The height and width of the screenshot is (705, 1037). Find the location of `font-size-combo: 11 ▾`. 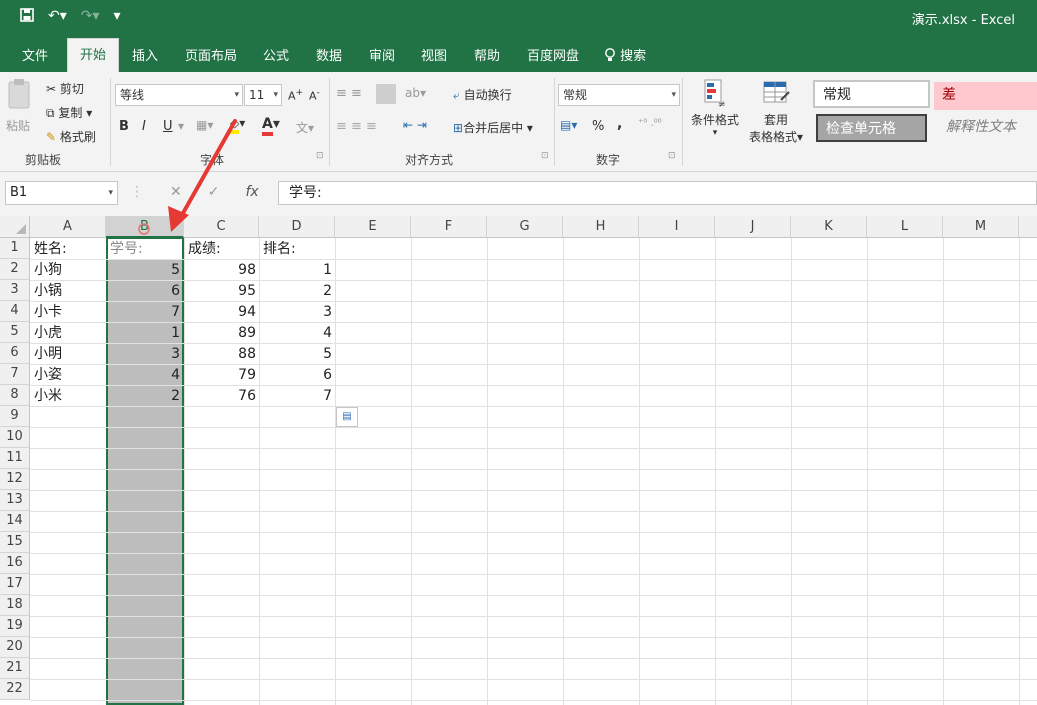

font-size-combo: 11 ▾ is located at coordinates (263, 95).